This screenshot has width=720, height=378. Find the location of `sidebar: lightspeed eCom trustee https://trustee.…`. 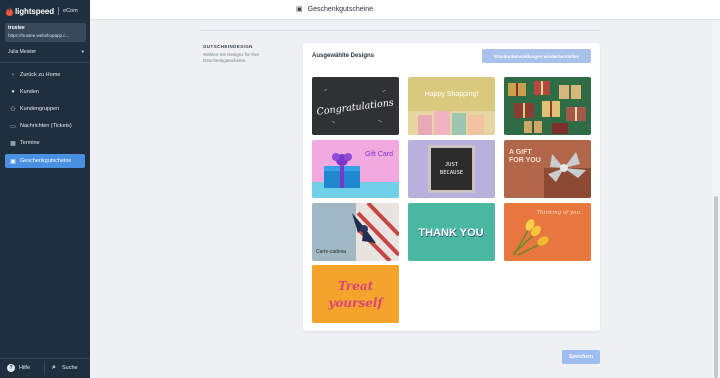

sidebar: lightspeed eCom trustee https://trustee.… is located at coordinates (45, 189).